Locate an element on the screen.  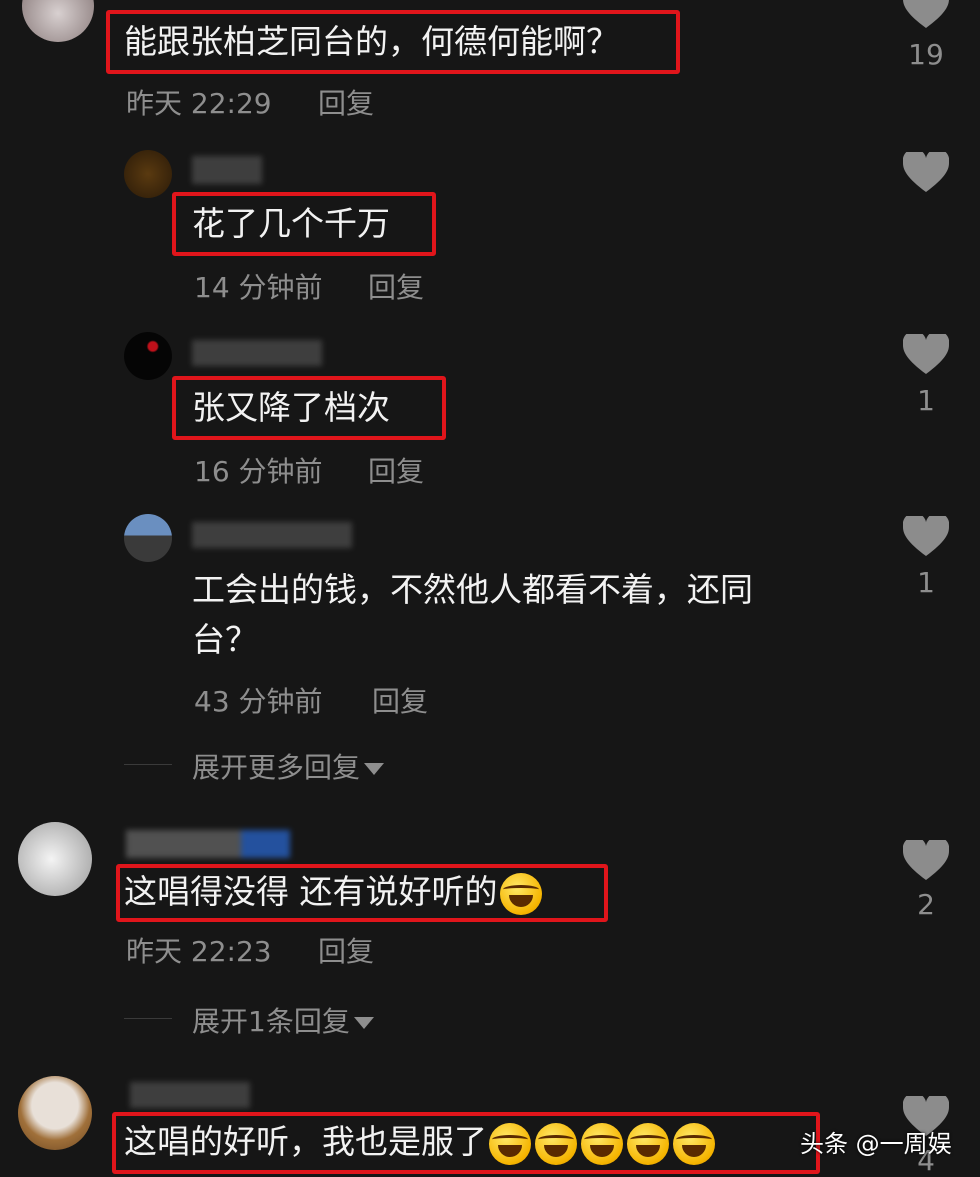
comment-text: 这唱的好听，我也是服了 is located at coordinates (420, 1142).